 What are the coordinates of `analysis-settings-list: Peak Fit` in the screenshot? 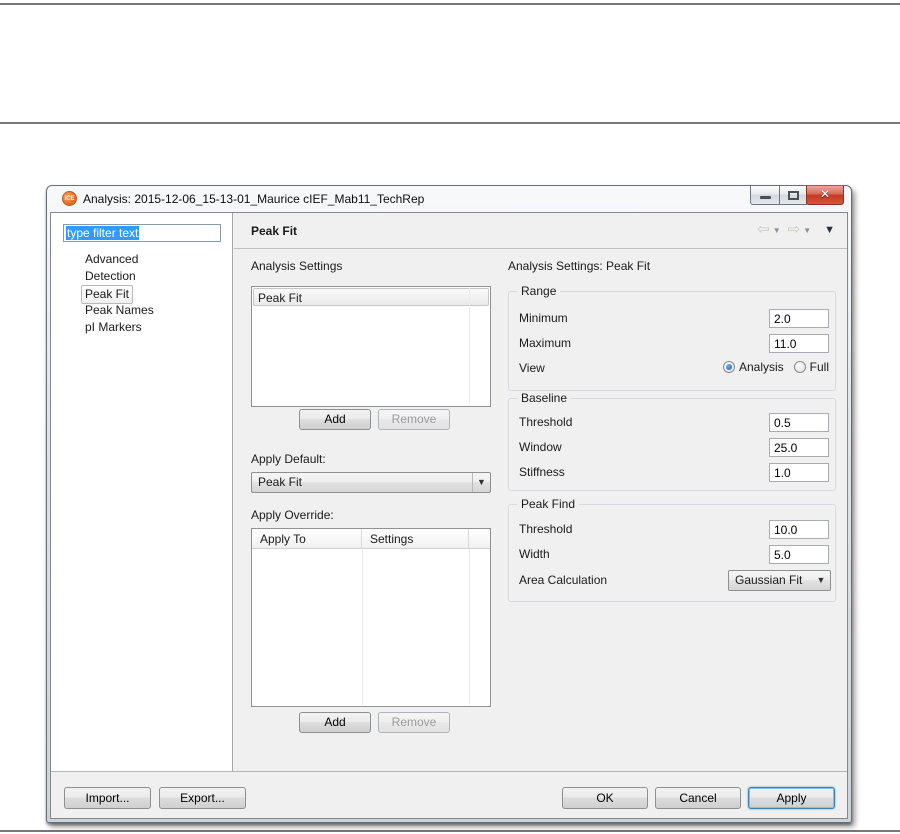 It's located at (371, 346).